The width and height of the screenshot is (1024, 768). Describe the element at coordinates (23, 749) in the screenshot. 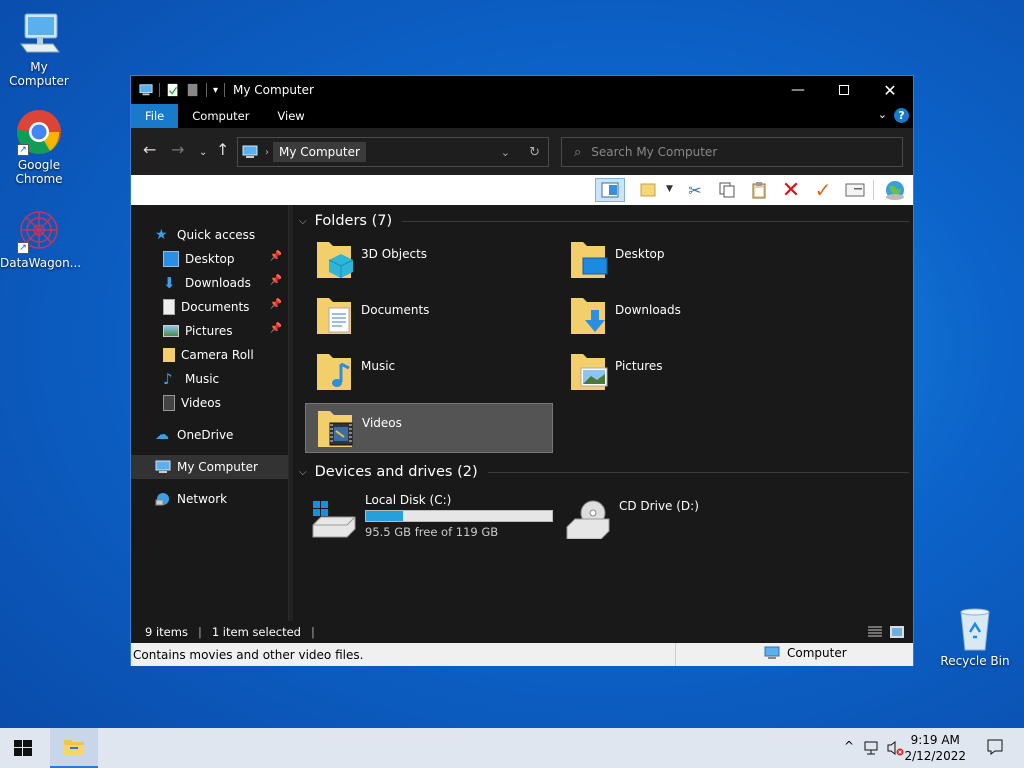

I see `start-button` at that location.